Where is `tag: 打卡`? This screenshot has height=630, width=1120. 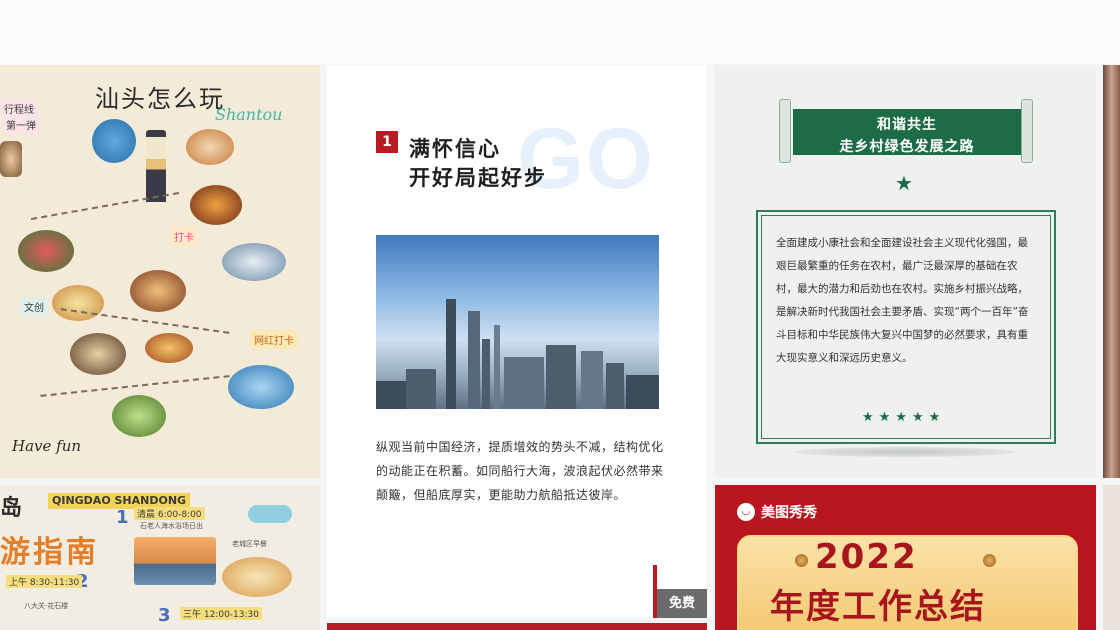 tag: 打卡 is located at coordinates (184, 236).